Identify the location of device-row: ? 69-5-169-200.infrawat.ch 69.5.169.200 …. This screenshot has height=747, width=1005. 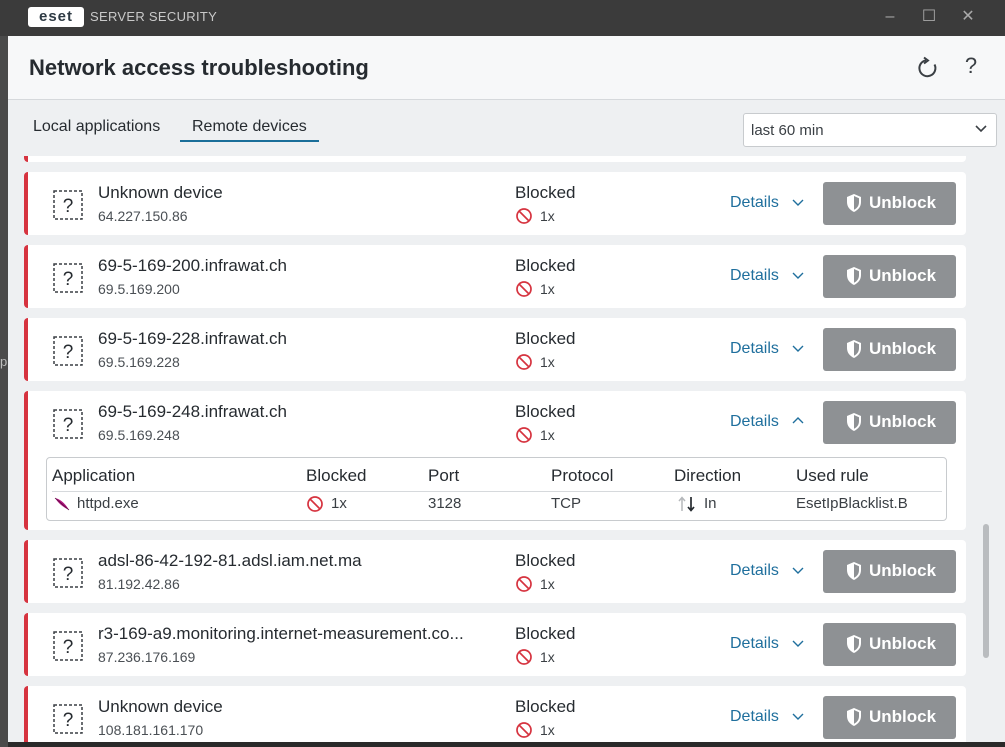
(495, 276).